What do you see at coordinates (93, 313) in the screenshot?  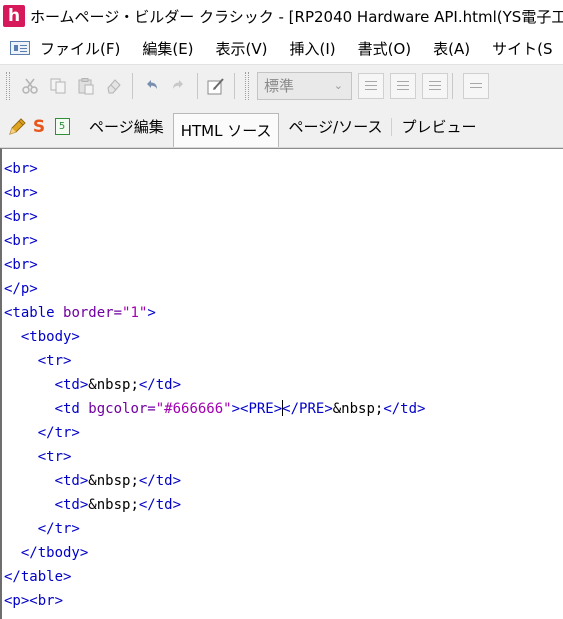 I see `source-token-attr: border=` at bounding box center [93, 313].